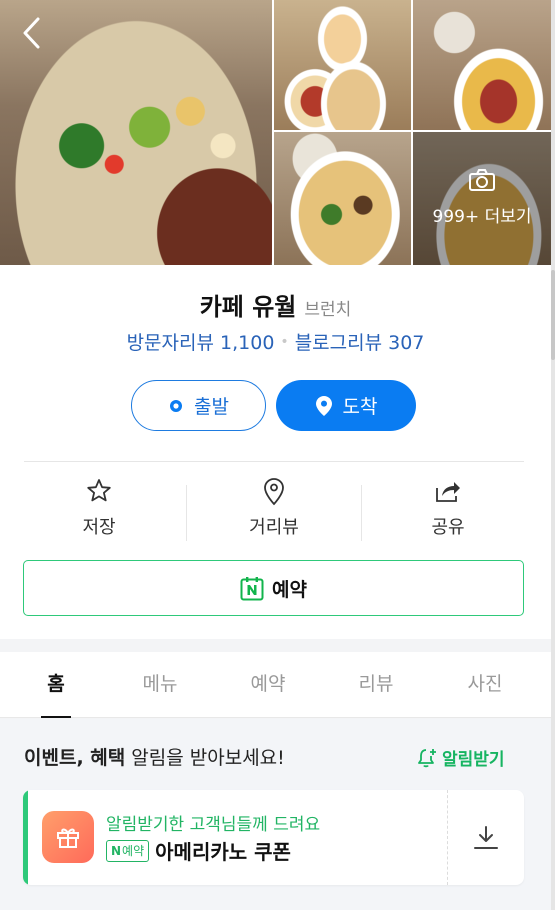 This screenshot has width=555, height=910. What do you see at coordinates (289, 589) in the screenshot?
I see `reserve-label: 예약` at bounding box center [289, 589].